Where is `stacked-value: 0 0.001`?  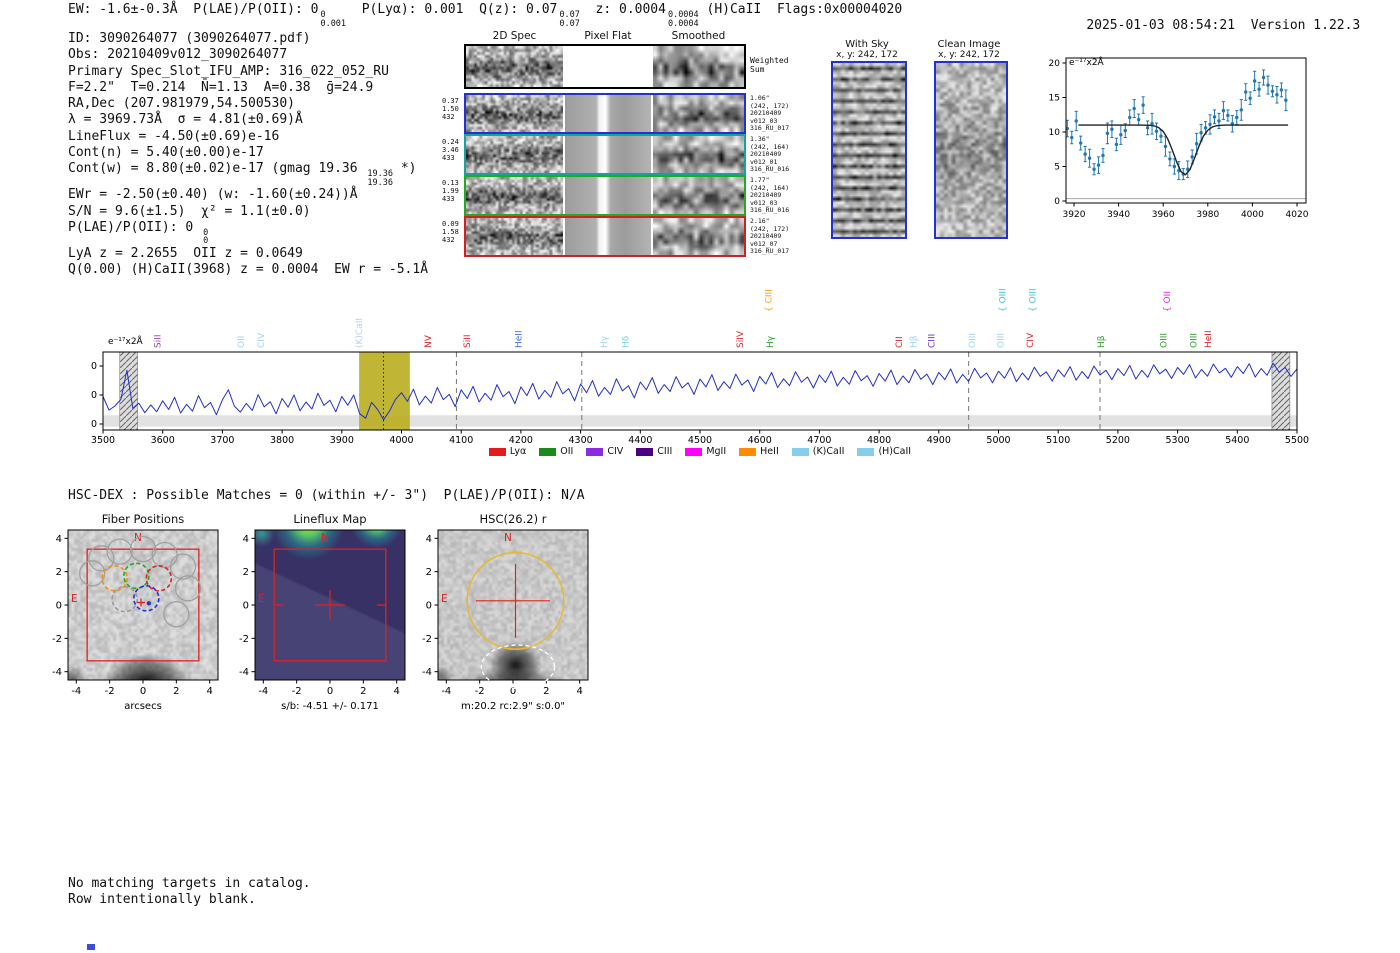 stacked-value: 0 0.001 is located at coordinates (333, 19).